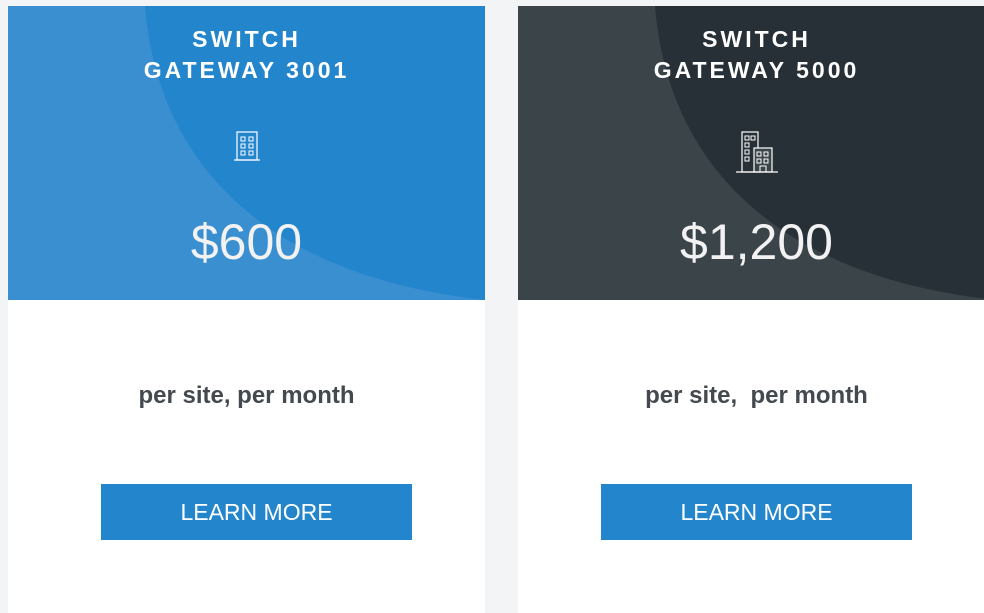 Image resolution: width=984 pixels, height=613 pixels. Describe the element at coordinates (246, 242) in the screenshot. I see `plan-price: $600` at that location.